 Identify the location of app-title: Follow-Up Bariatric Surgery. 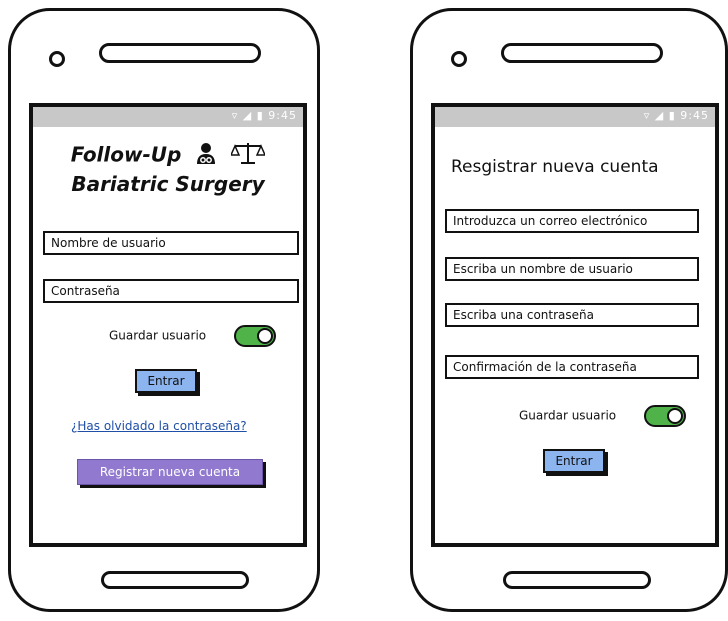
(168, 169).